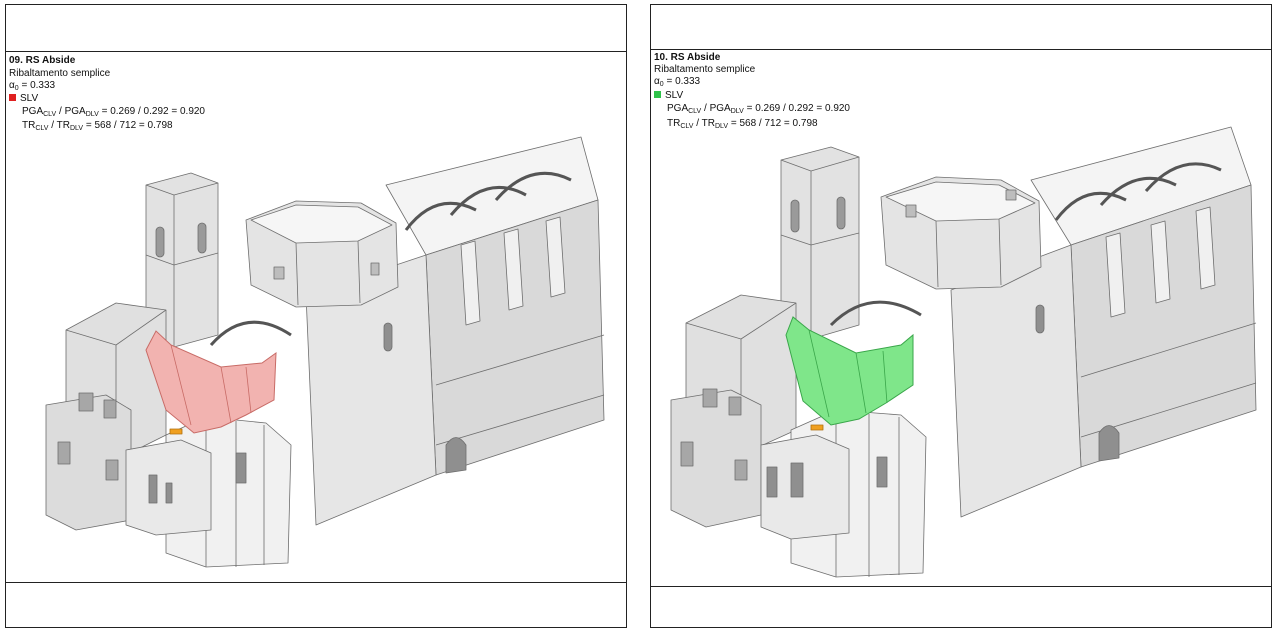 This screenshot has height=633, width=1280. I want to click on mechanism-title: 09. RS Abside, so click(42, 60).